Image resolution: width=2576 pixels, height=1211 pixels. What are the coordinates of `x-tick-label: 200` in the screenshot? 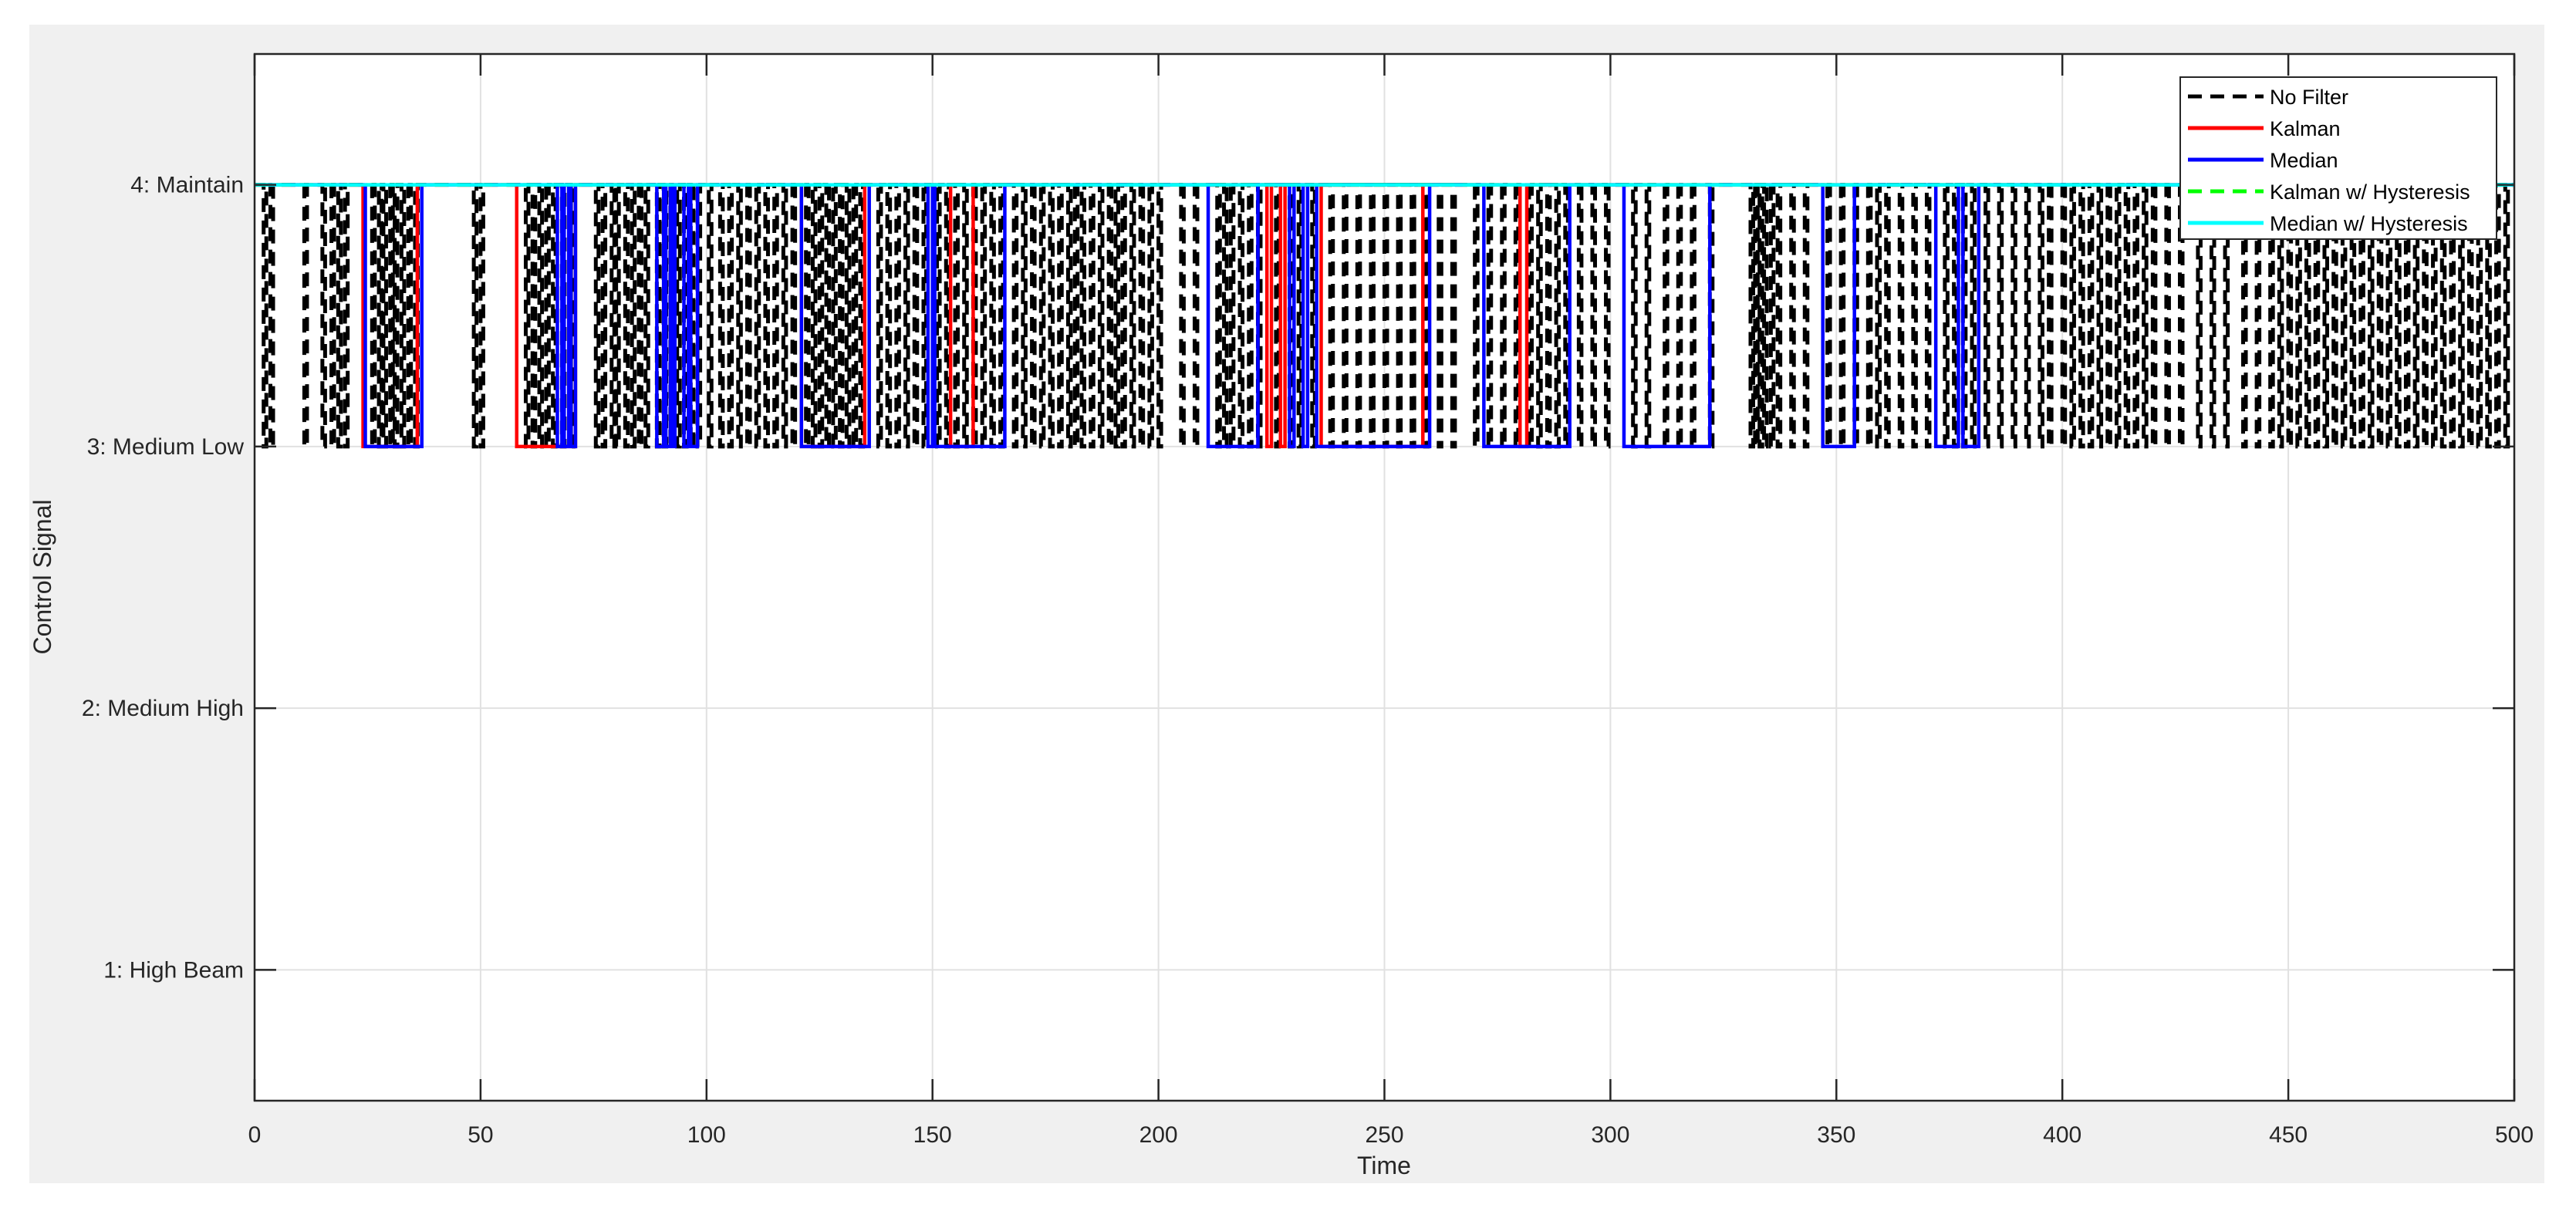 It's located at (1158, 1135).